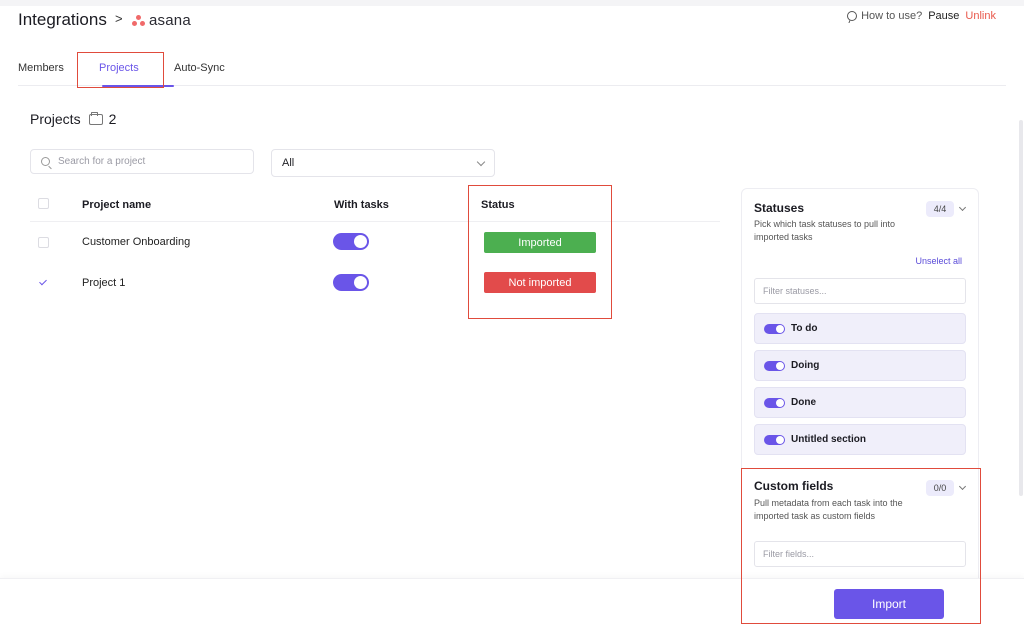  What do you see at coordinates (1021, 308) in the screenshot?
I see `scrollbar` at bounding box center [1021, 308].